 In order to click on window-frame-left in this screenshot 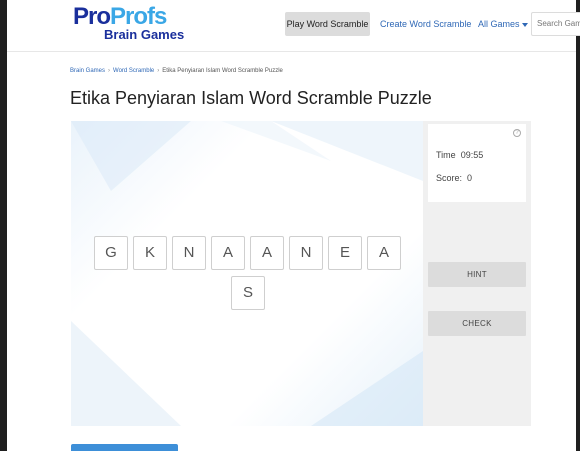, I will do `click(3, 225)`.